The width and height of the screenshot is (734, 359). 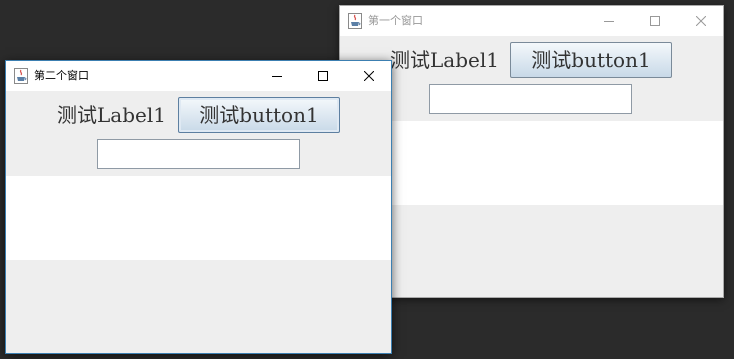 I want to click on window-title: 第二个窗口, so click(x=61, y=75).